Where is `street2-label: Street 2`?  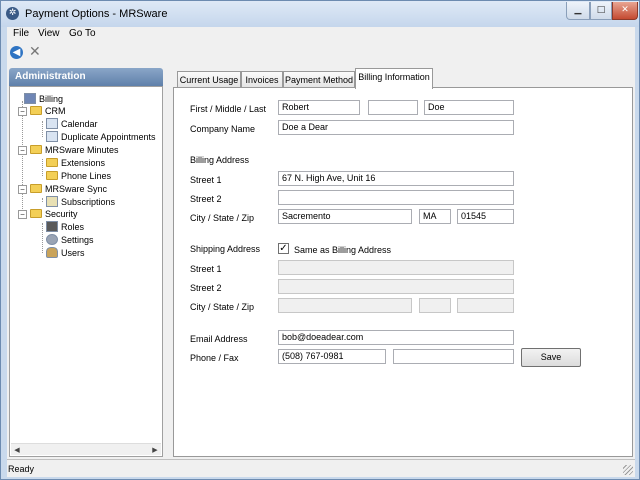
street2-label: Street 2 is located at coordinates (206, 199).